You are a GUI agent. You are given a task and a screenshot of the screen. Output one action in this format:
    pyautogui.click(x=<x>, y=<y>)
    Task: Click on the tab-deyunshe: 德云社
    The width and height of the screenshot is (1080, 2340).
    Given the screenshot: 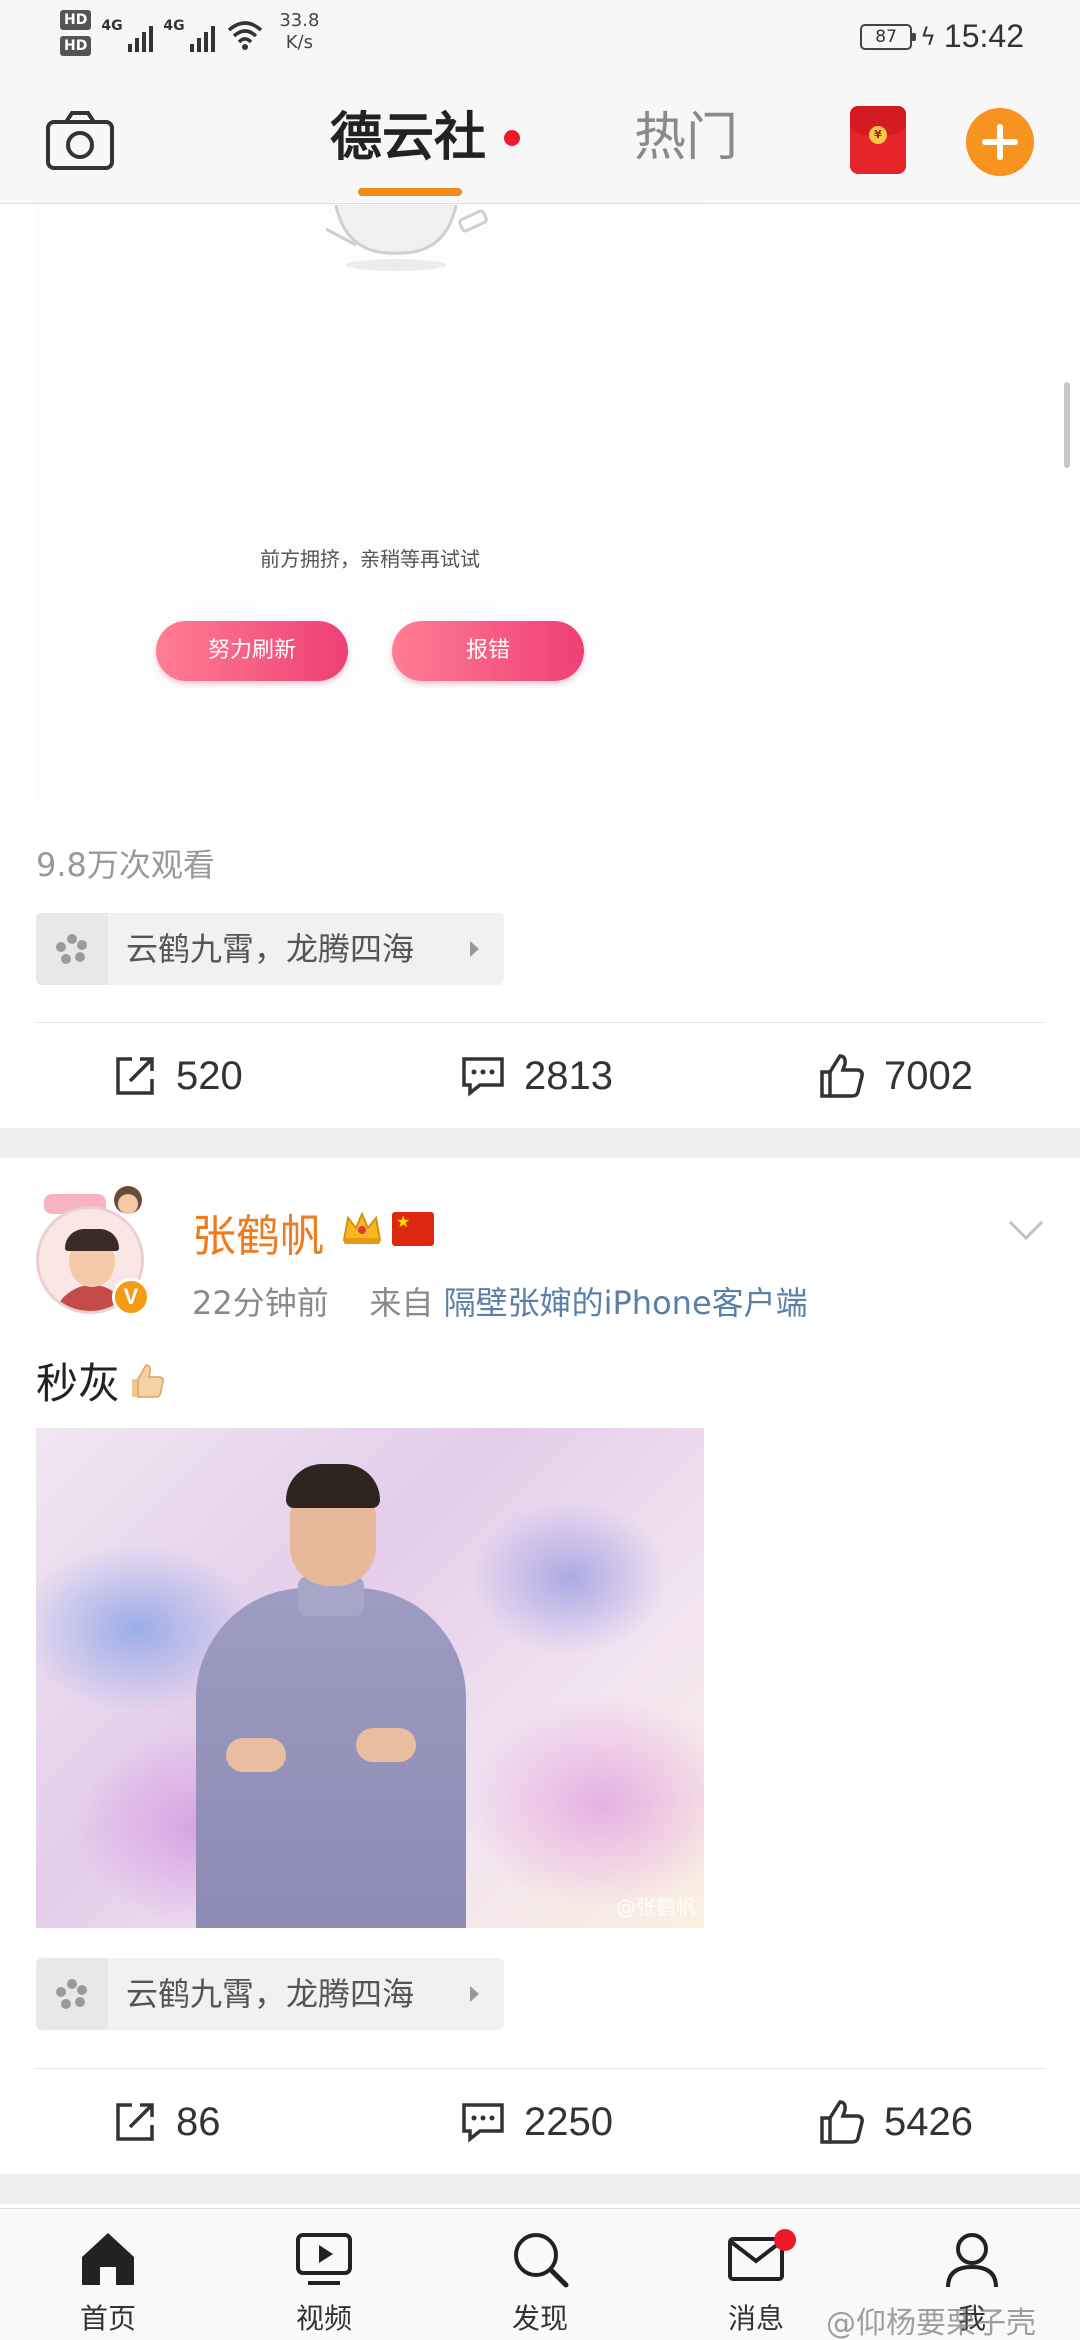 What is the action you would take?
    pyautogui.click(x=408, y=138)
    